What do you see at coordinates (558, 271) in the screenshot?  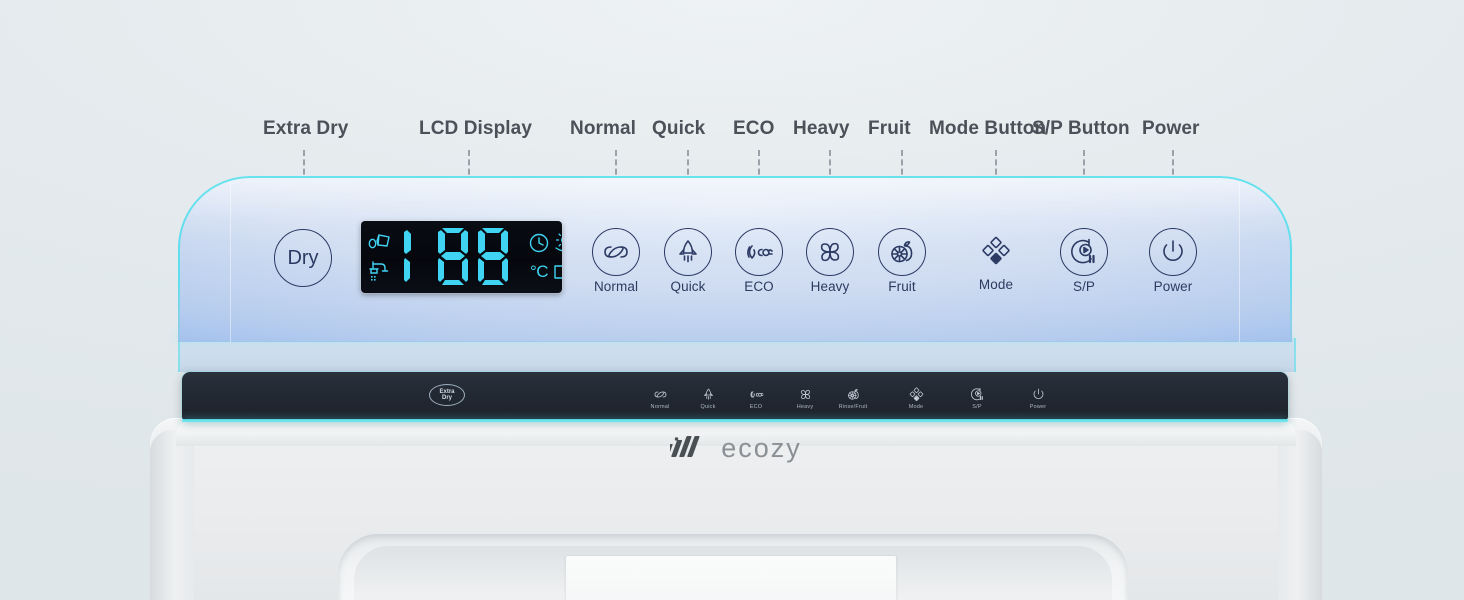 I see `water-tank-icon` at bounding box center [558, 271].